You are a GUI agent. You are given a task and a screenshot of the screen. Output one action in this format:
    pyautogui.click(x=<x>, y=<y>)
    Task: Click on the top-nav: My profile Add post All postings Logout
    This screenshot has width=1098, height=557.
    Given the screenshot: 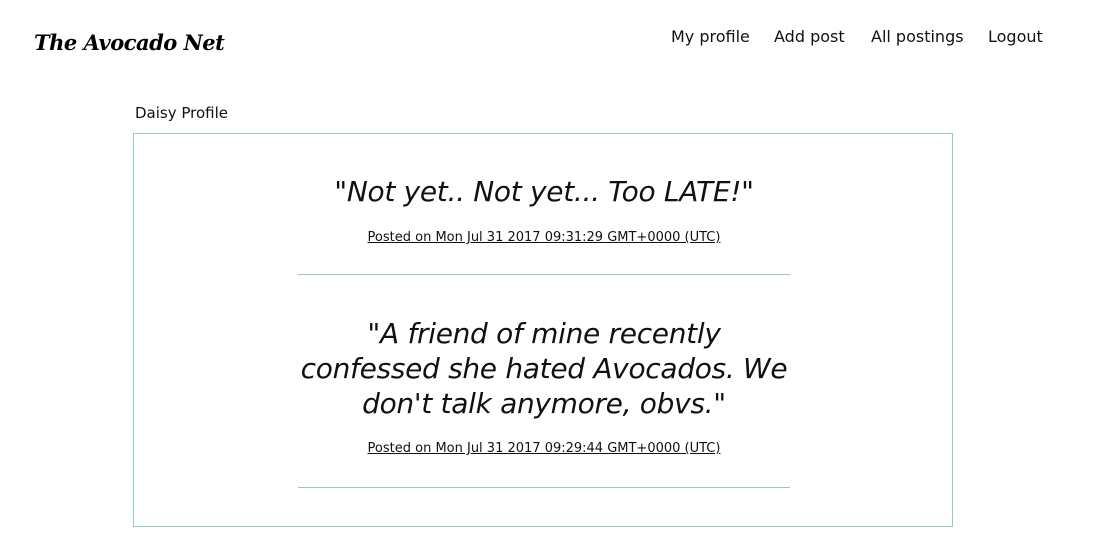 What is the action you would take?
    pyautogui.click(x=549, y=38)
    